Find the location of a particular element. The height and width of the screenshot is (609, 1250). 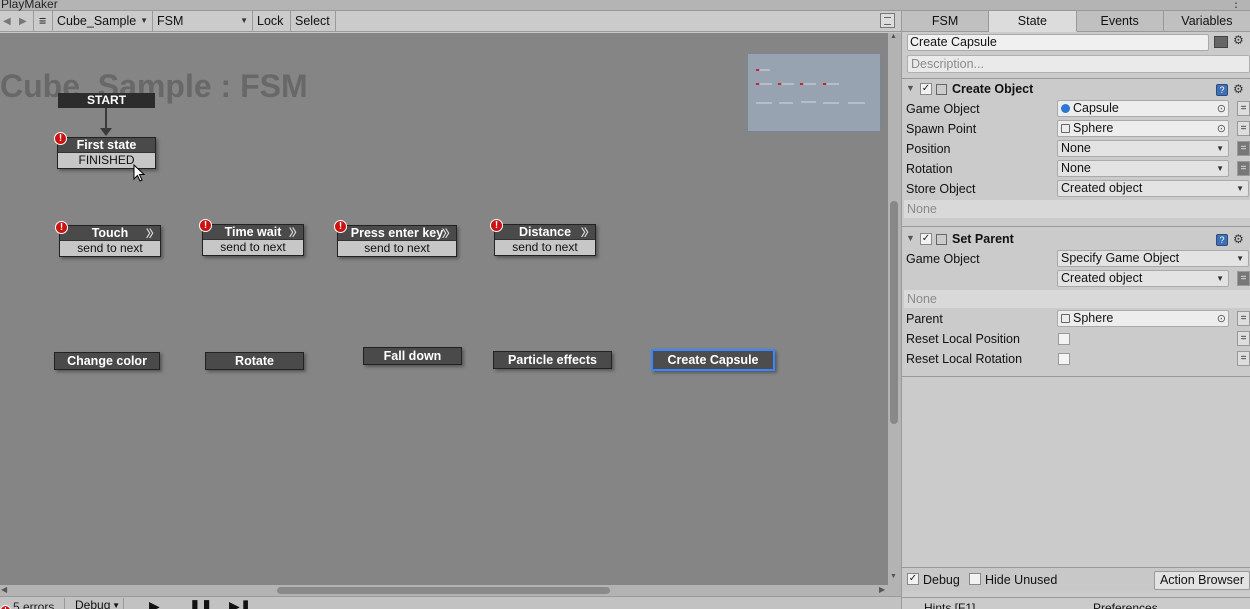

tab-events: Events is located at coordinates (1120, 21).